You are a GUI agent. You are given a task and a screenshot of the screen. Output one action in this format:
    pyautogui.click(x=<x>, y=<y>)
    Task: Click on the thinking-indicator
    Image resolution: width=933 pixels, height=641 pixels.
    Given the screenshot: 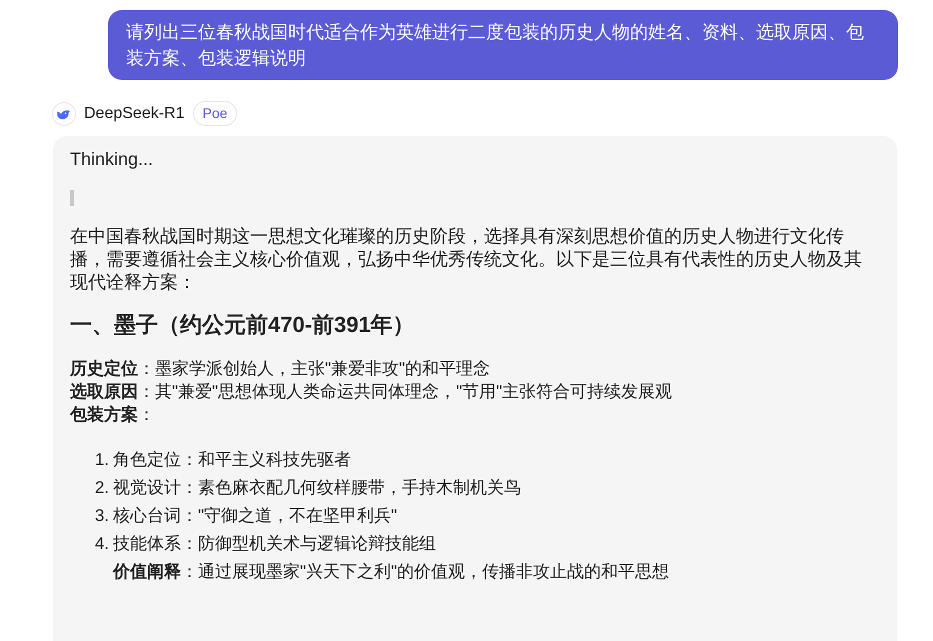 What is the action you would take?
    pyautogui.click(x=72, y=198)
    